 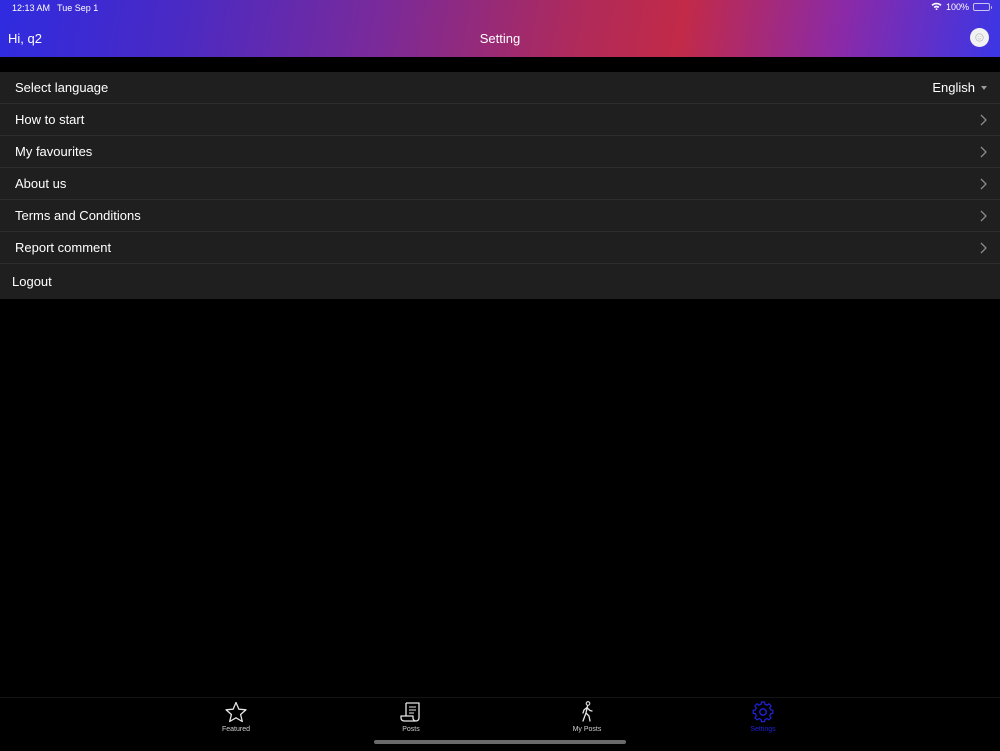 What do you see at coordinates (587, 729) in the screenshot?
I see `tab-label: My Posts` at bounding box center [587, 729].